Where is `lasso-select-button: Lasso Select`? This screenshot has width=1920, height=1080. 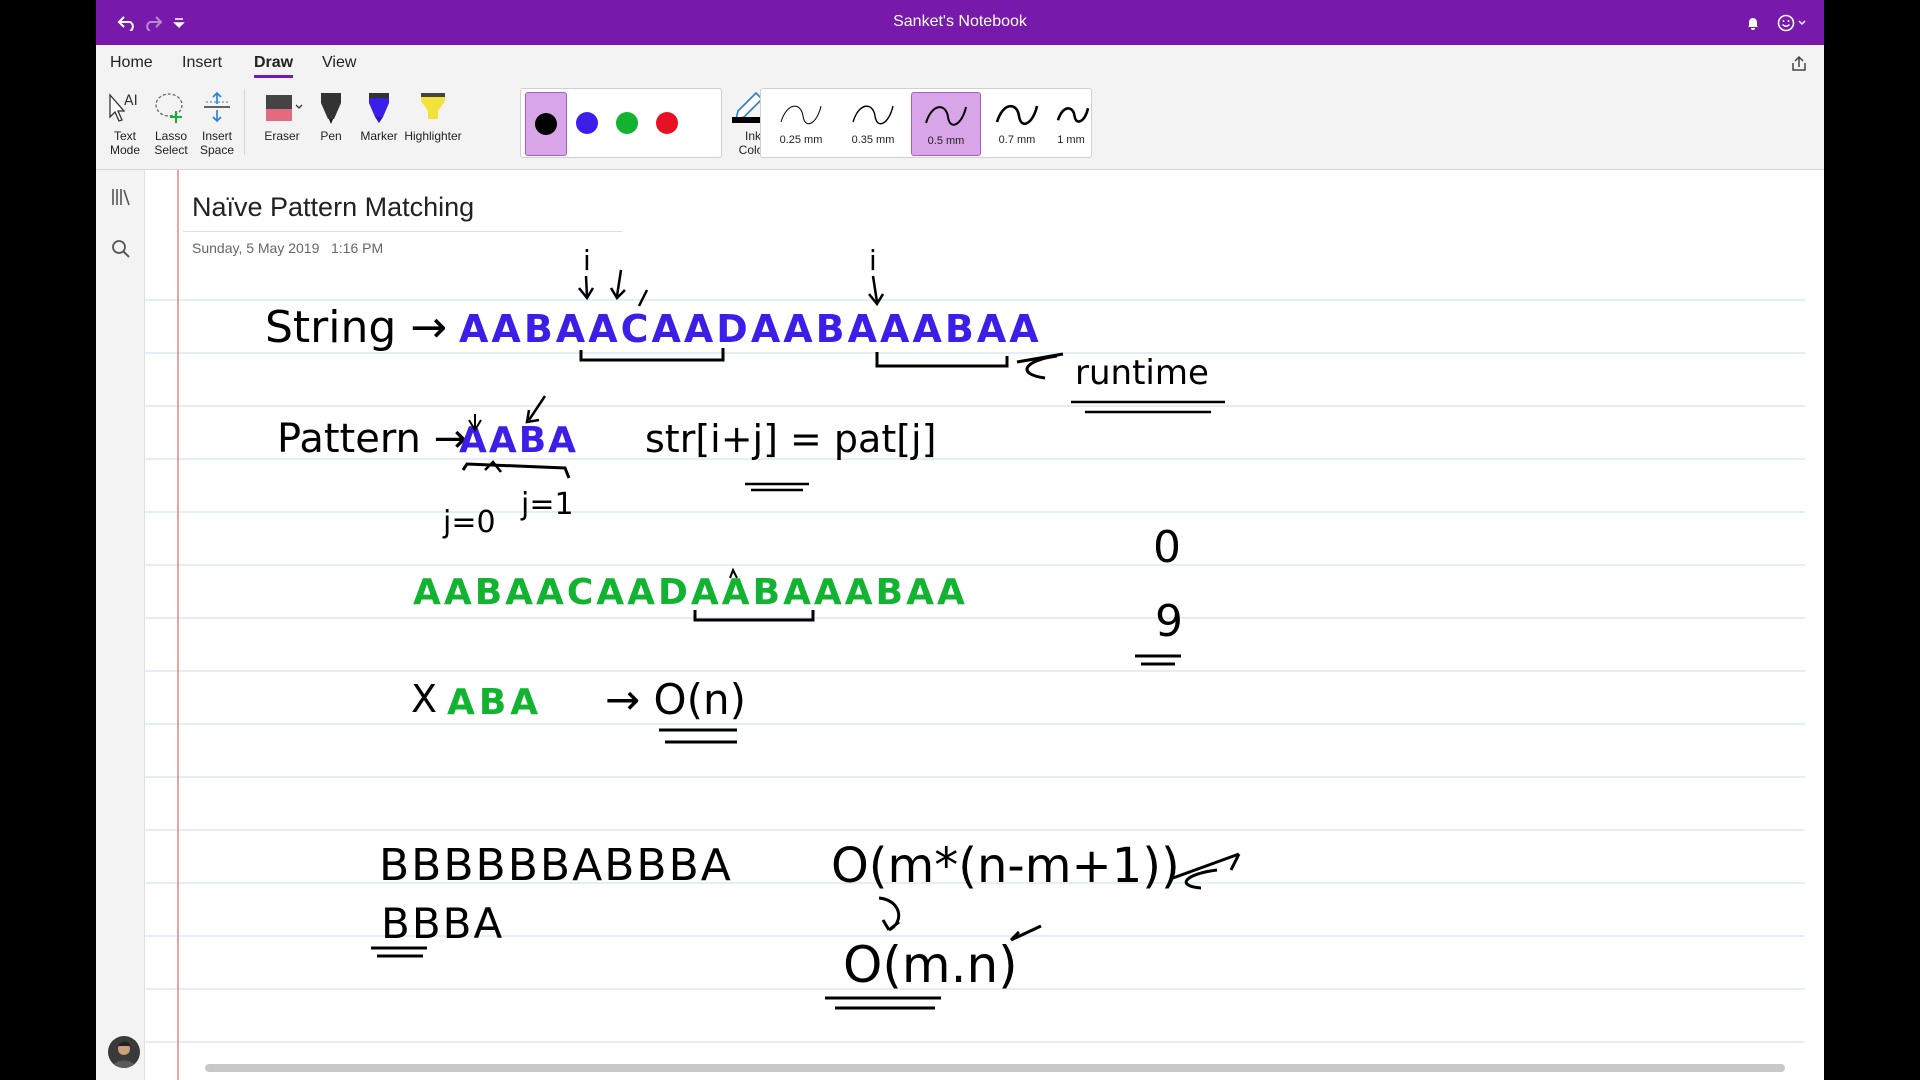
lasso-select-button: Lasso Select is located at coordinates (171, 123).